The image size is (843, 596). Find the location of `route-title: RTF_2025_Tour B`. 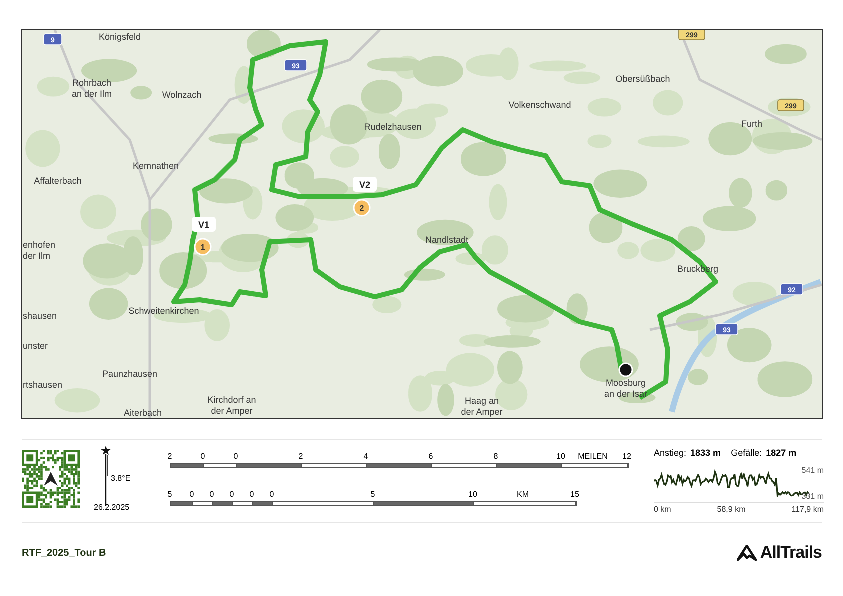

route-title: RTF_2025_Tour B is located at coordinates (64, 553).